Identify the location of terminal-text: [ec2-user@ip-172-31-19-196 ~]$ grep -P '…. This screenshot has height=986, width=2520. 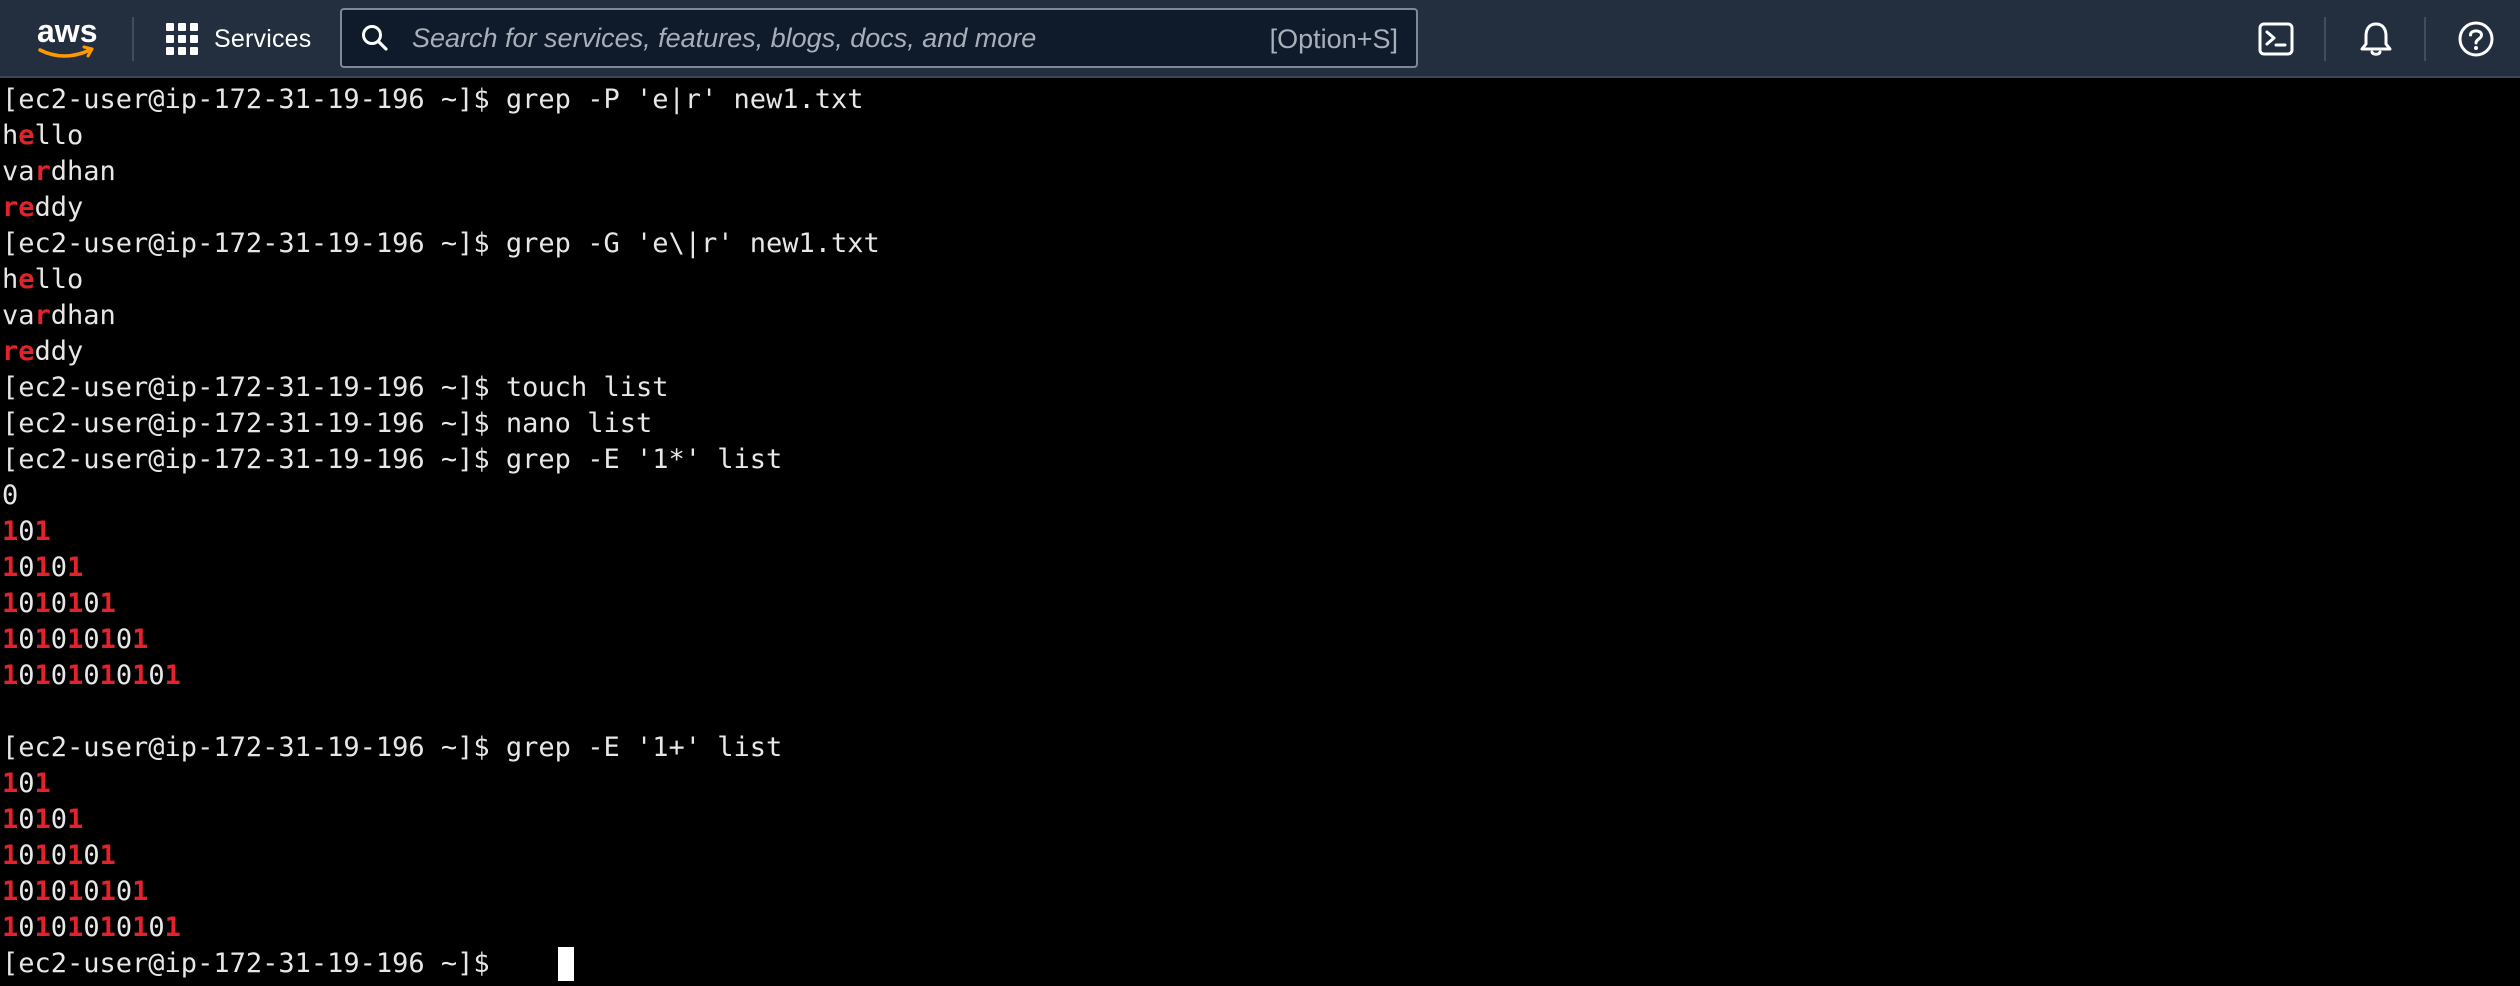
(433, 99).